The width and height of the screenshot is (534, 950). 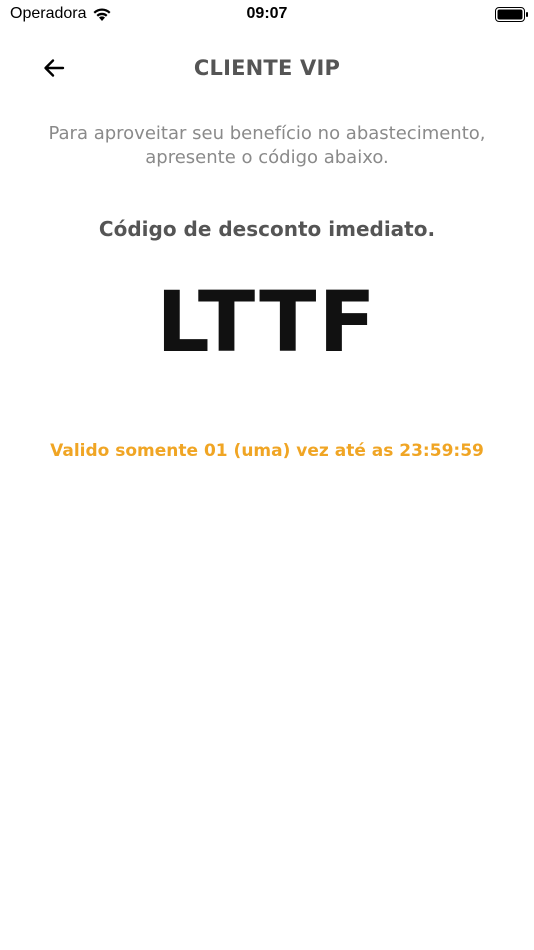 I want to click on page-title: CLIENTE VIP, so click(x=267, y=68).